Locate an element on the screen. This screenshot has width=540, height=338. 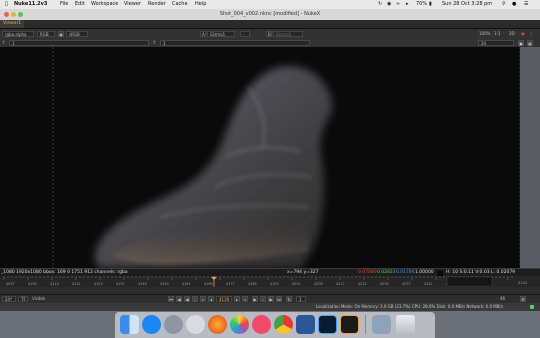
right-panel-strip is located at coordinates (530, 157).